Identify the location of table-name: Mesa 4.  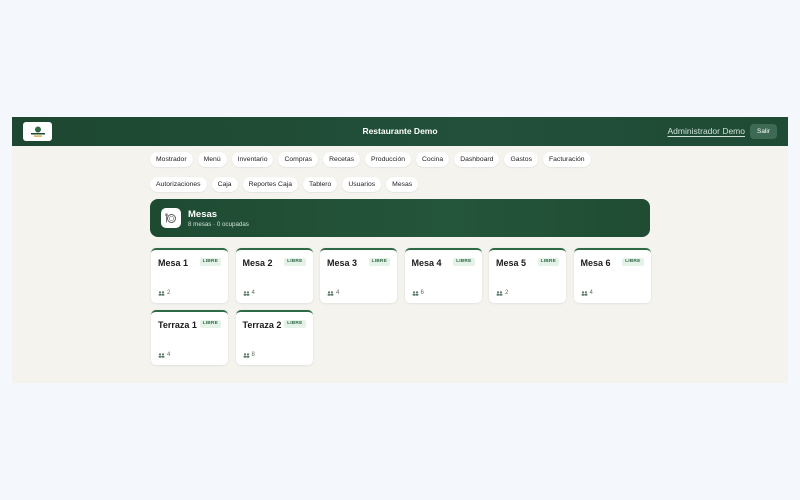
(426, 263).